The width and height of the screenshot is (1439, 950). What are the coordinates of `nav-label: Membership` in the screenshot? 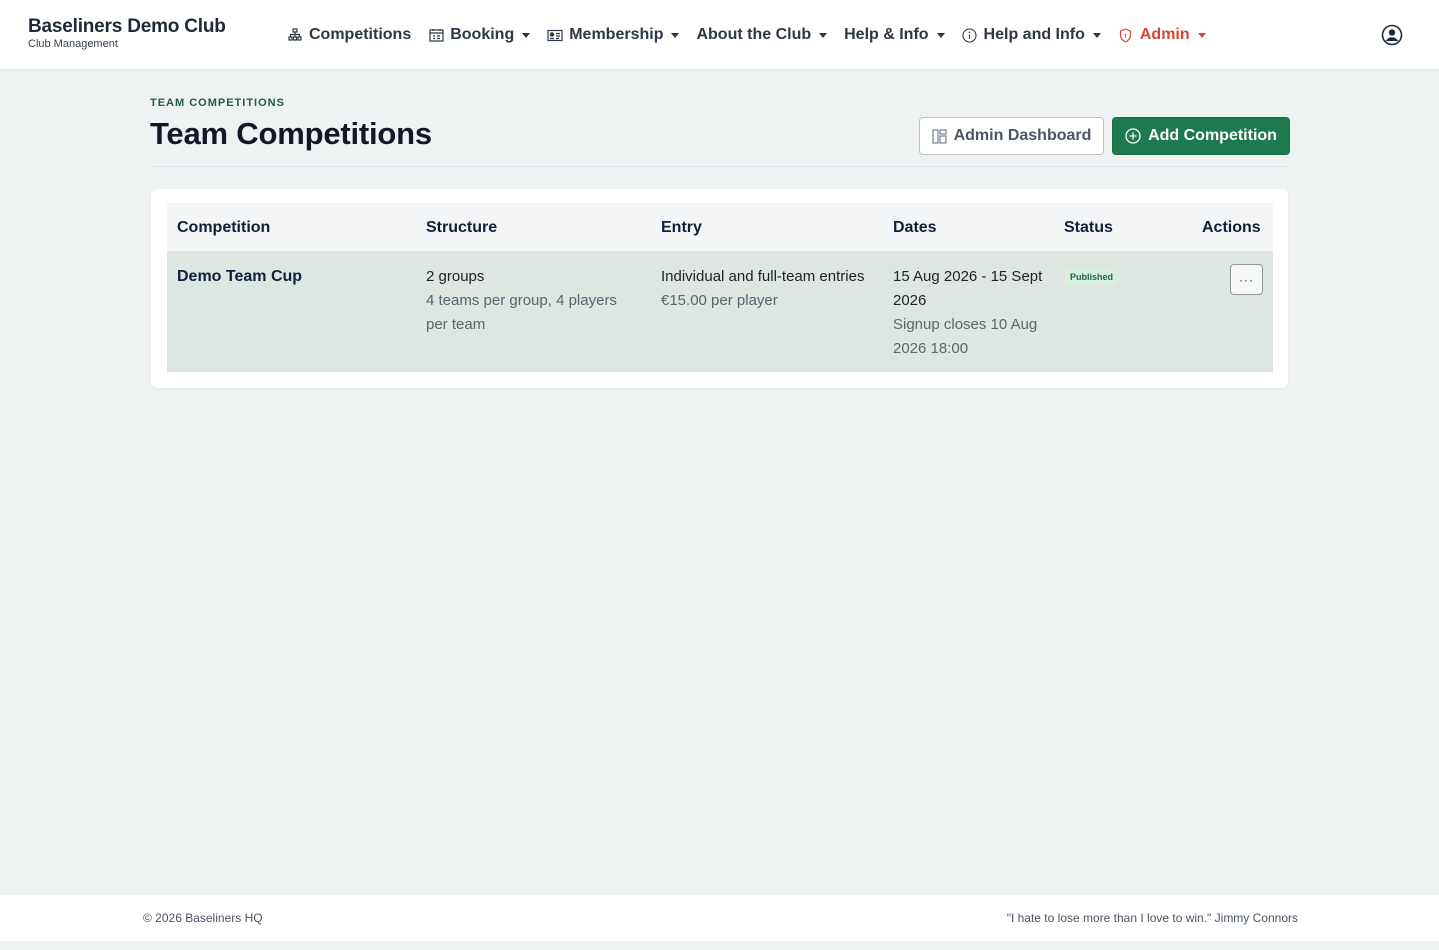 It's located at (616, 34).